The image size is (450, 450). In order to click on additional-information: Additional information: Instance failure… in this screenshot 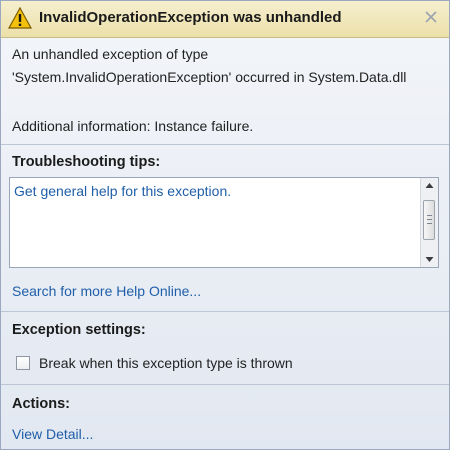, I will do `click(133, 126)`.